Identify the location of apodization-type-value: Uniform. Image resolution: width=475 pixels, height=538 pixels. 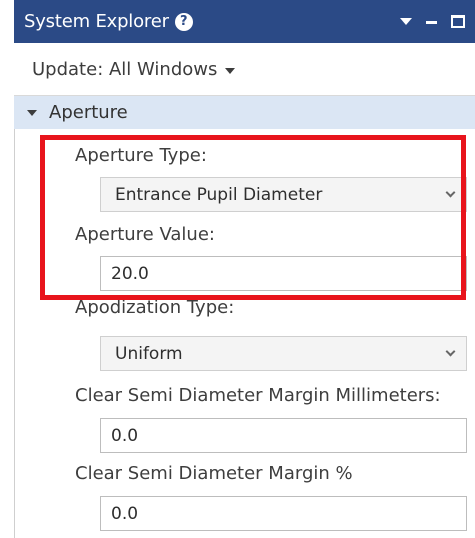
(149, 353).